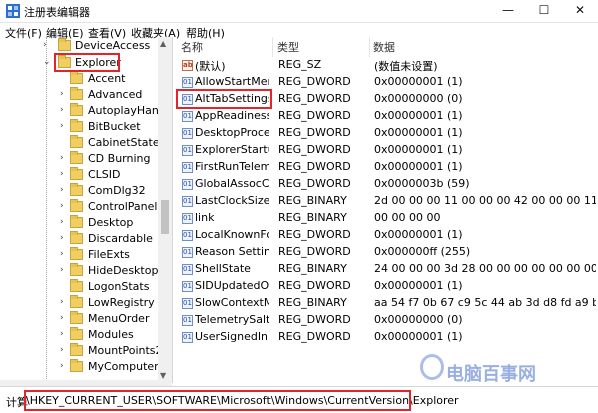  I want to click on tree-item-label: HideDesktopIc, so click(128, 270).